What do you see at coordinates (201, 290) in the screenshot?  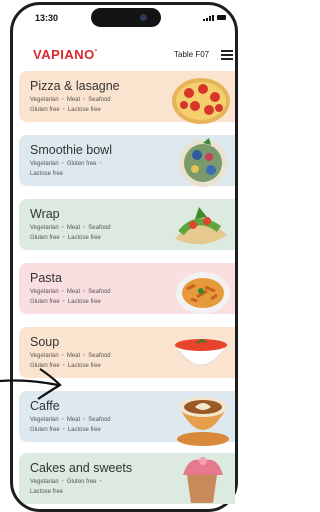 I see `pasta-icon` at bounding box center [201, 290].